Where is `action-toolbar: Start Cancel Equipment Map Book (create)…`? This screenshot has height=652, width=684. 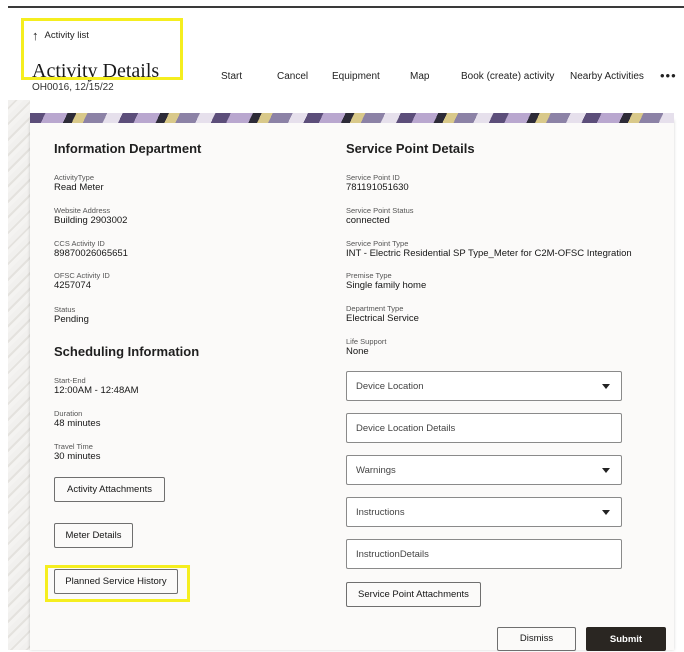 action-toolbar: Start Cancel Equipment Map Book (create)… is located at coordinates (342, 76).